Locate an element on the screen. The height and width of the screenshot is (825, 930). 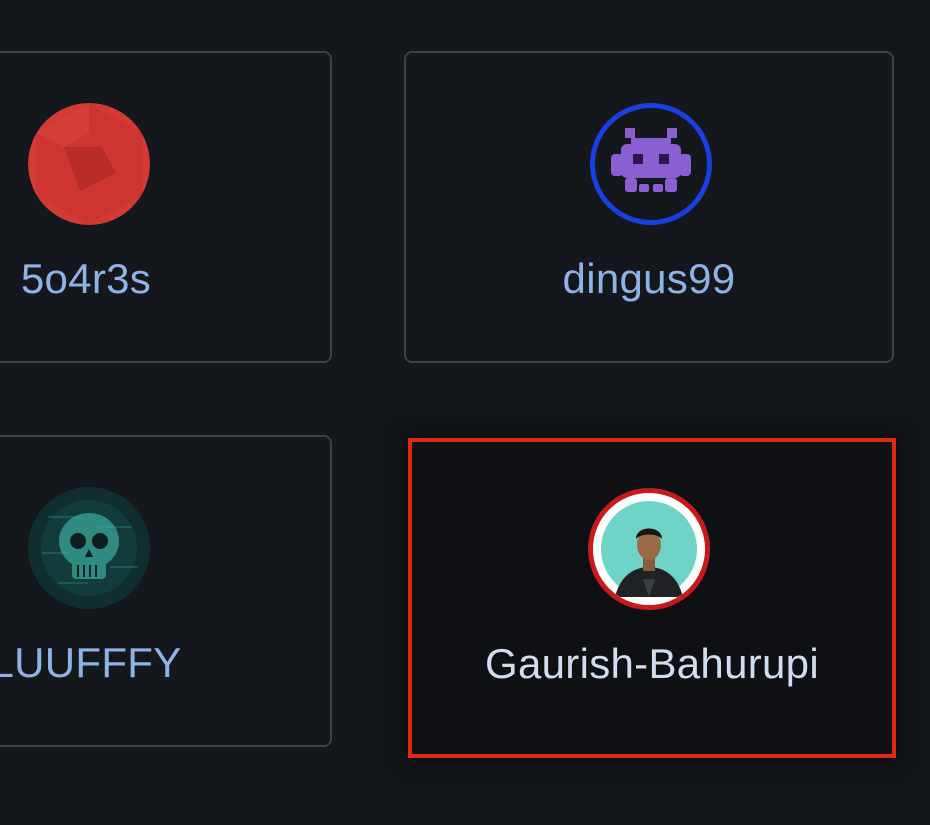
glitch-skull-icon is located at coordinates (89, 548).